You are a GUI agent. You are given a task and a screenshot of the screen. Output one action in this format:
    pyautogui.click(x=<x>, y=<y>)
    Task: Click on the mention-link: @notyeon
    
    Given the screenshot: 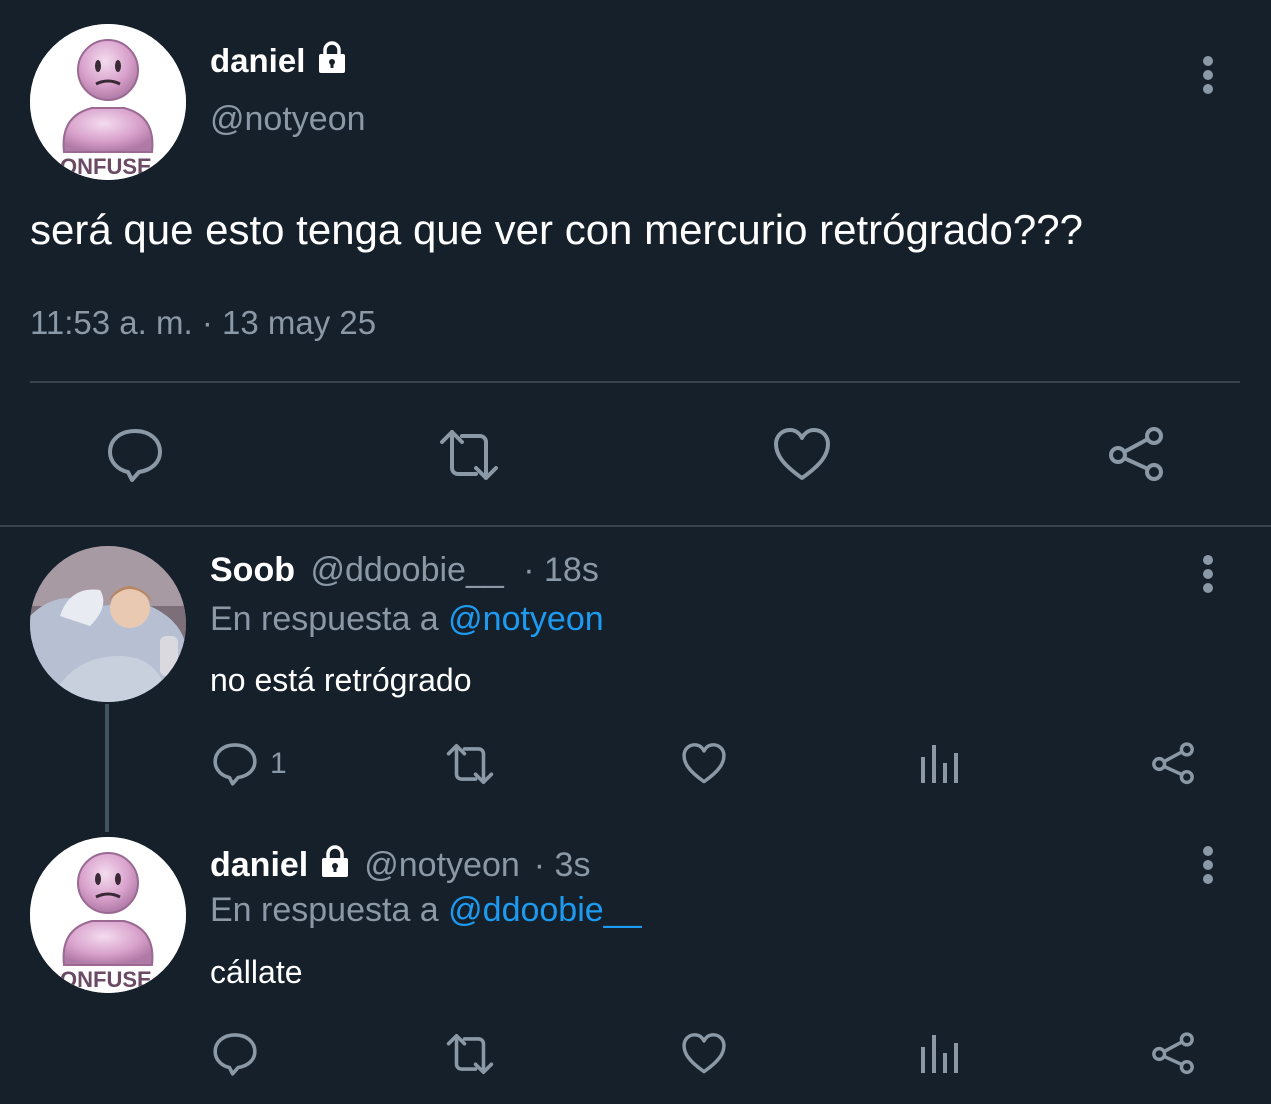 What is the action you would take?
    pyautogui.click(x=526, y=619)
    